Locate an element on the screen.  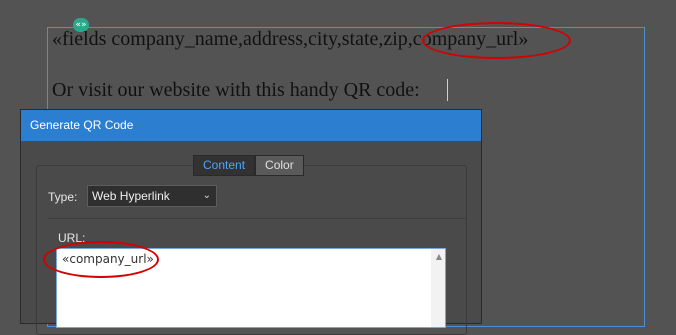
type-label: Type: is located at coordinates (63, 197).